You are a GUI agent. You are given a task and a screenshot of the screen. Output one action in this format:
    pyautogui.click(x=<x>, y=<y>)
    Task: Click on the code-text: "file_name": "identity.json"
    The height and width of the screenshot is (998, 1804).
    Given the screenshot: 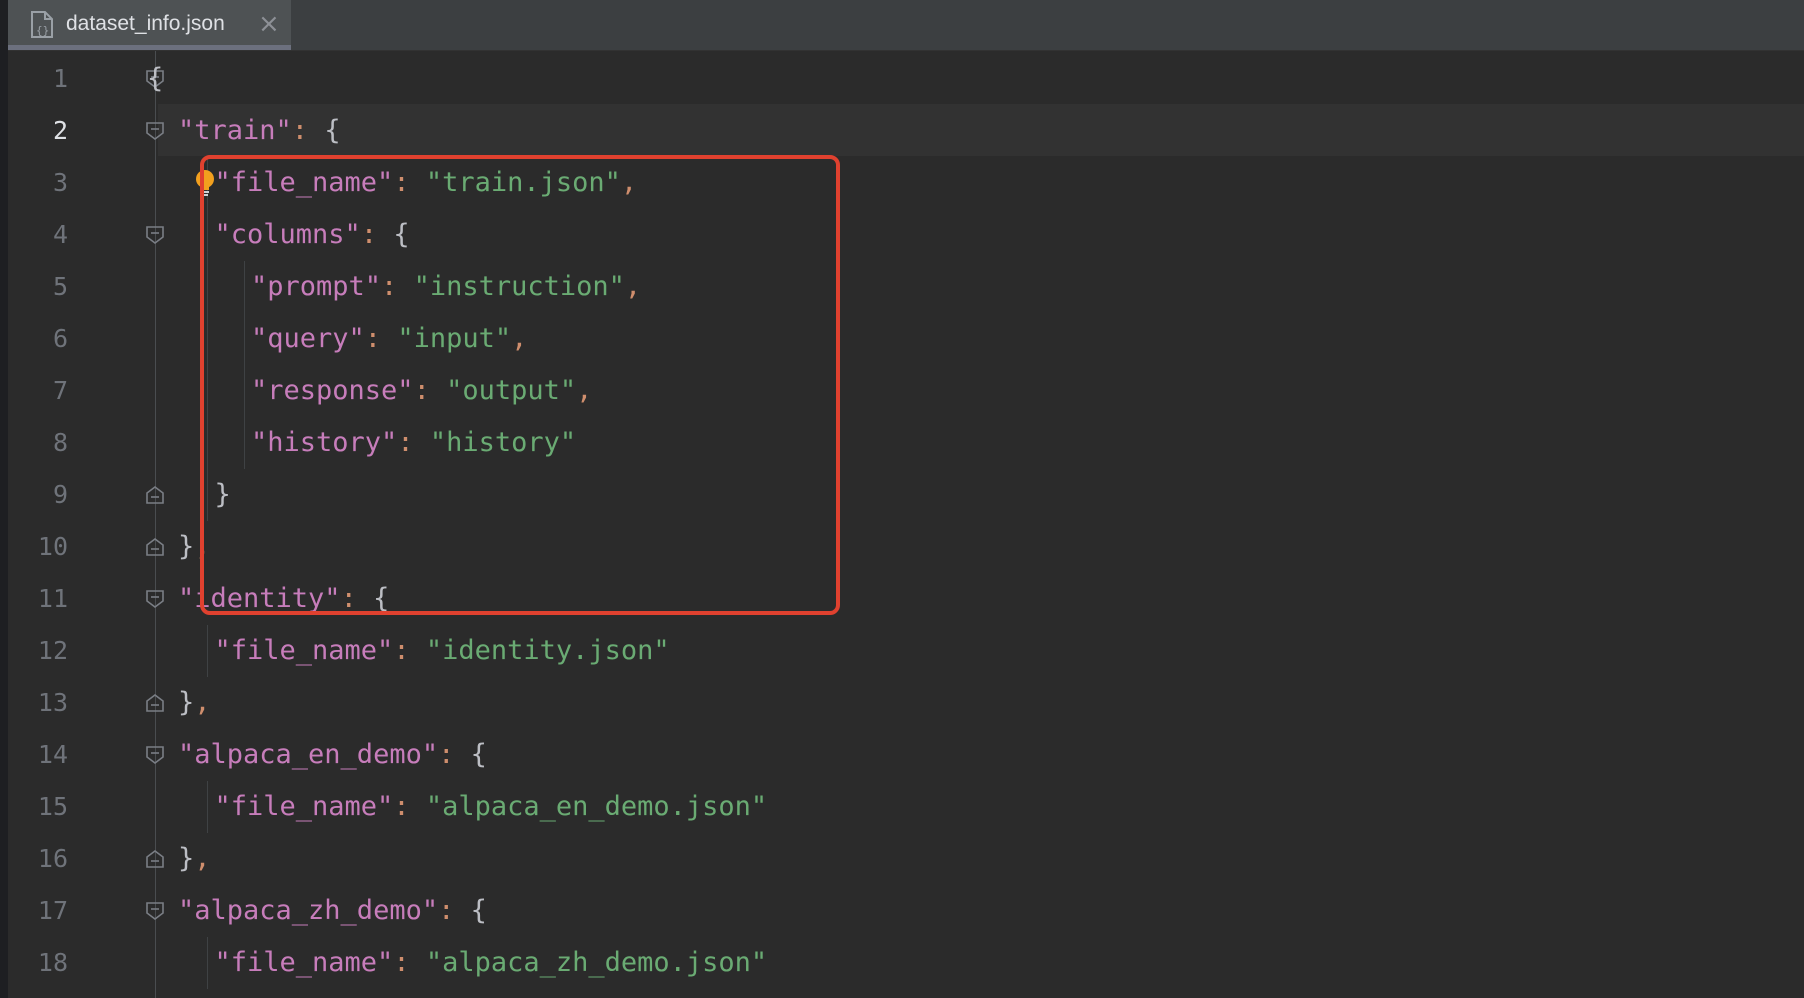 What is the action you would take?
    pyautogui.click(x=442, y=651)
    